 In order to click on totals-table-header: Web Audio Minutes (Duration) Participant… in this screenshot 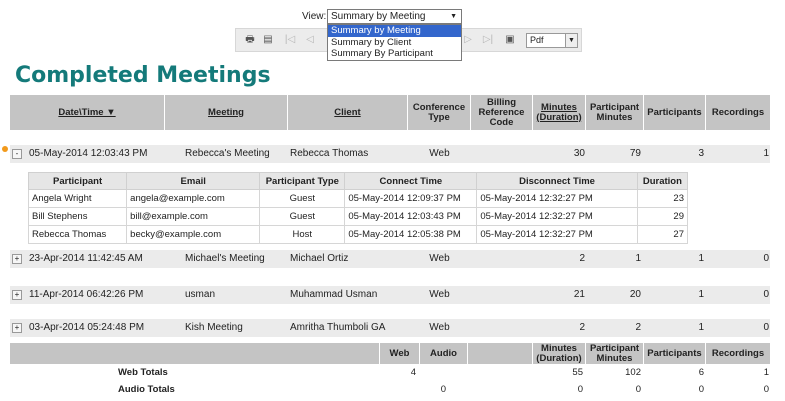, I will do `click(390, 353)`.